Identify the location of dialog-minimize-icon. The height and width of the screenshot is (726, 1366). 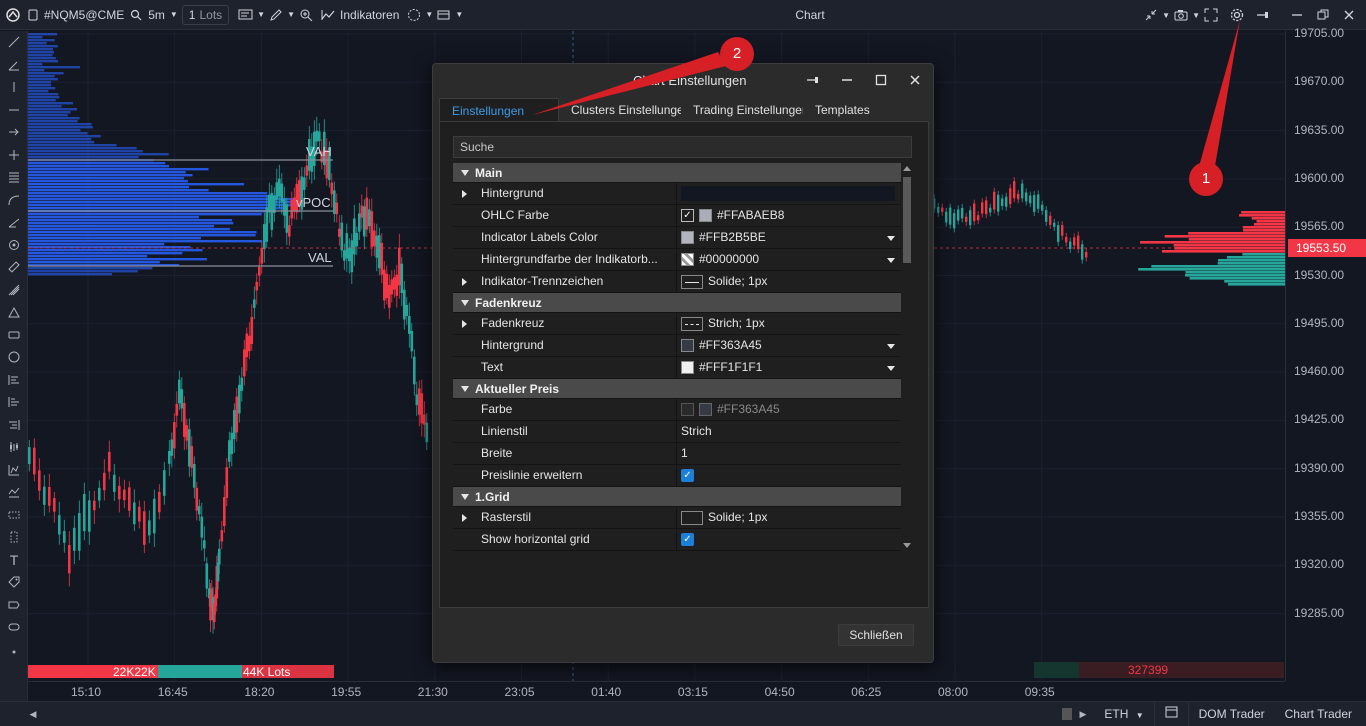
(847, 80).